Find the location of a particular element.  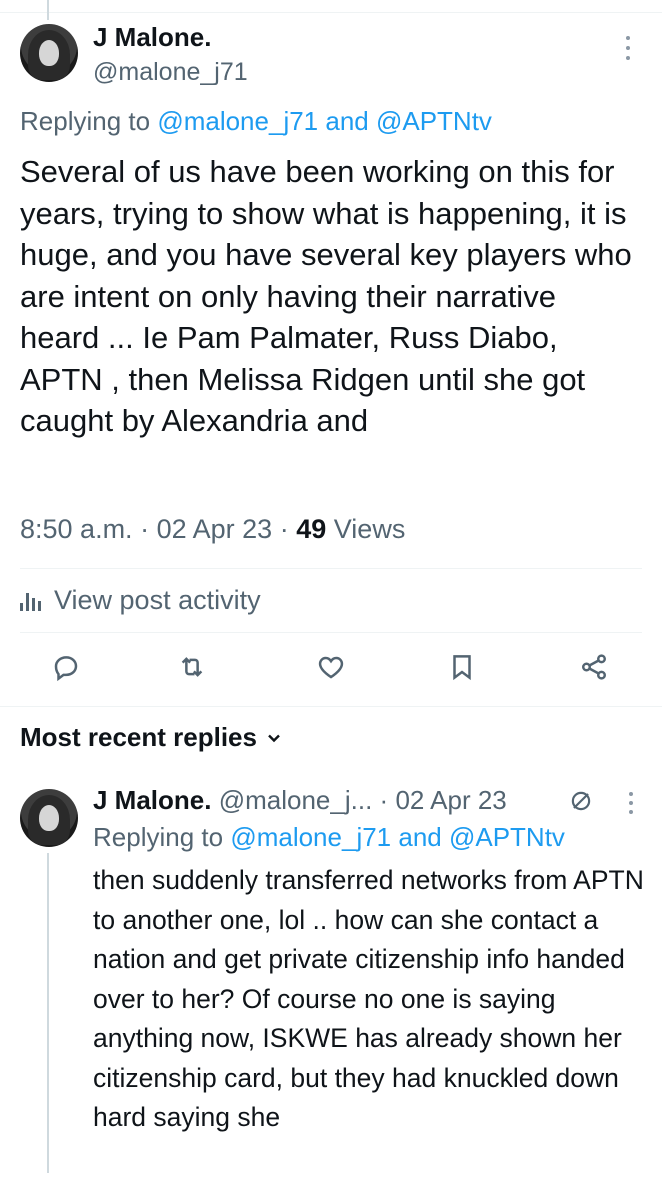

replying-to: Replying to @malone_j71 and @APTNtv is located at coordinates (256, 121).